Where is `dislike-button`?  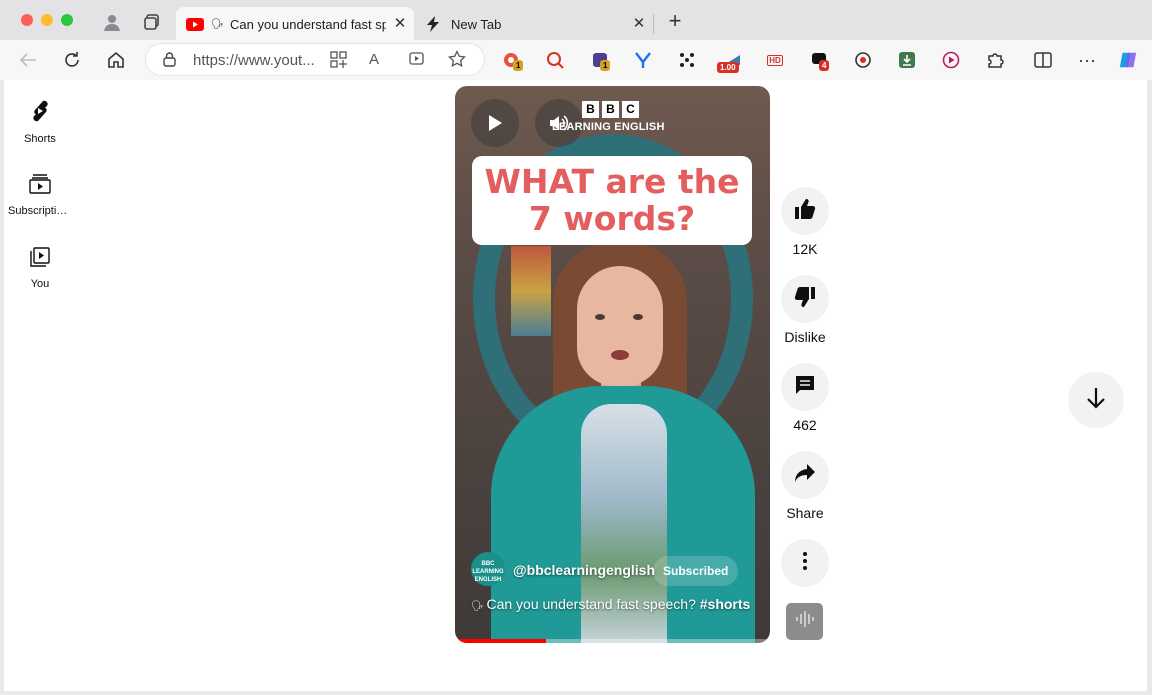
dislike-button is located at coordinates (805, 299).